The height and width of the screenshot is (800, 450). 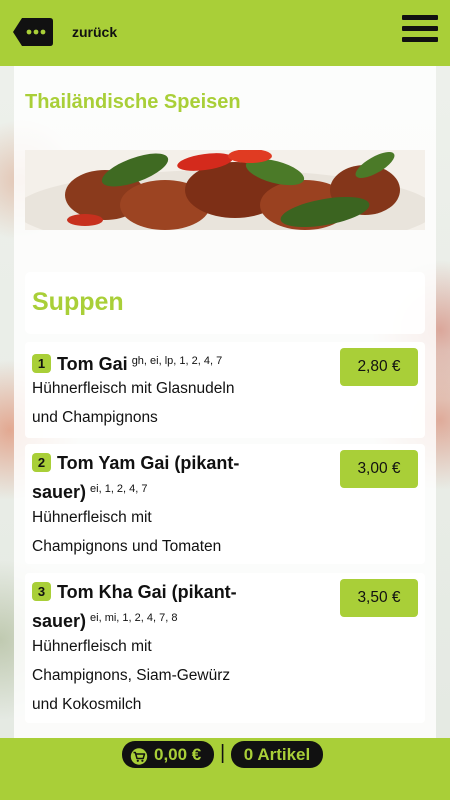 What do you see at coordinates (92, 364) in the screenshot?
I see `item-name: Tom Gai` at bounding box center [92, 364].